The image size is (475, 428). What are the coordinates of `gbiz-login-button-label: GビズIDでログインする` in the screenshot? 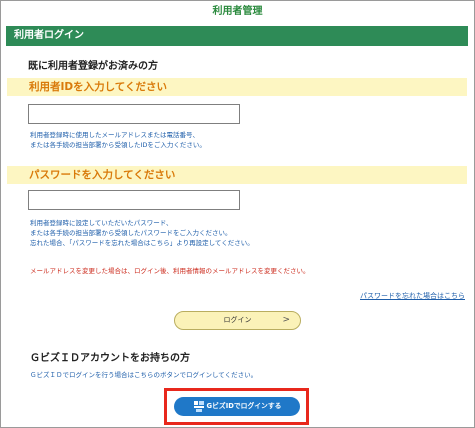 It's located at (244, 406).